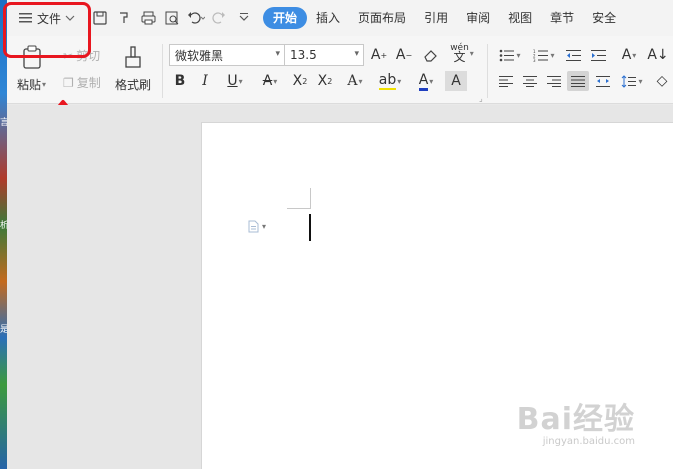 The height and width of the screenshot is (469, 673). I want to click on margin-corner-mark, so click(299, 198).